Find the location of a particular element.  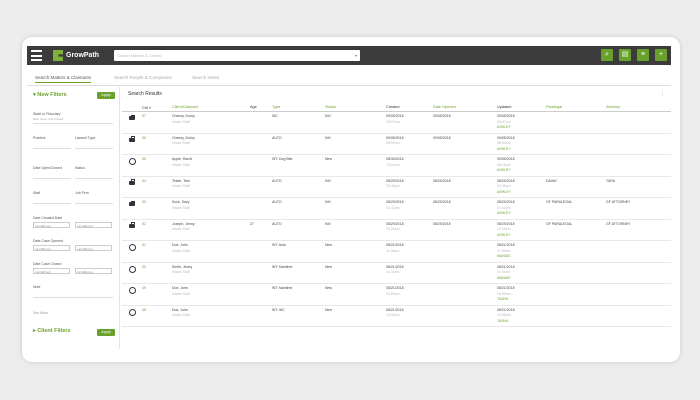

ctrl-cell: 52 is located at coordinates (157, 230).